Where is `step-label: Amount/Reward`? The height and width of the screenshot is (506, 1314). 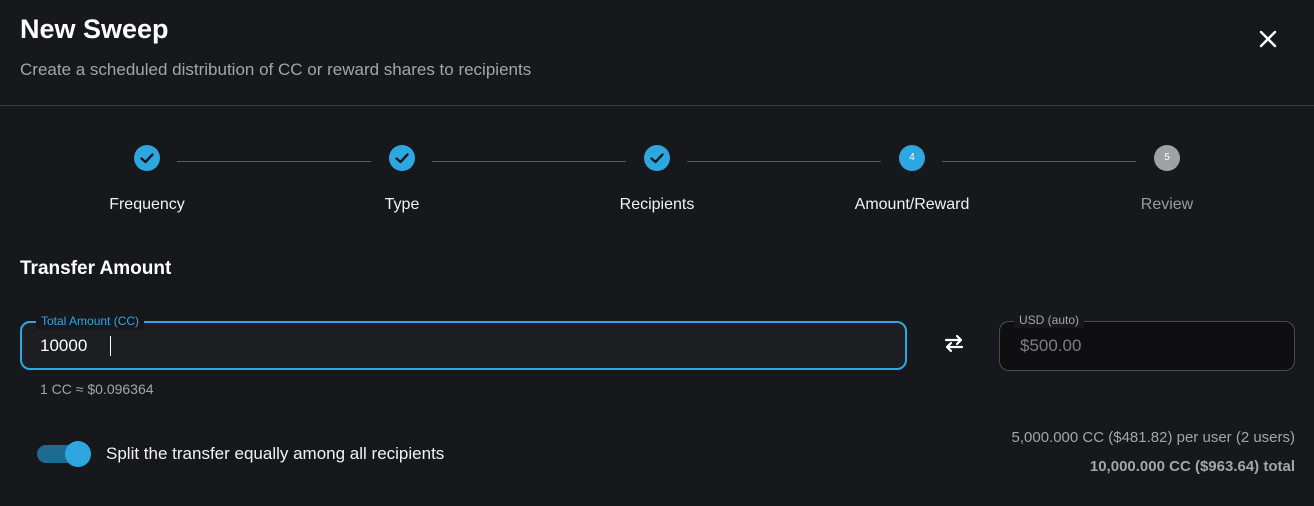 step-label: Amount/Reward is located at coordinates (912, 204).